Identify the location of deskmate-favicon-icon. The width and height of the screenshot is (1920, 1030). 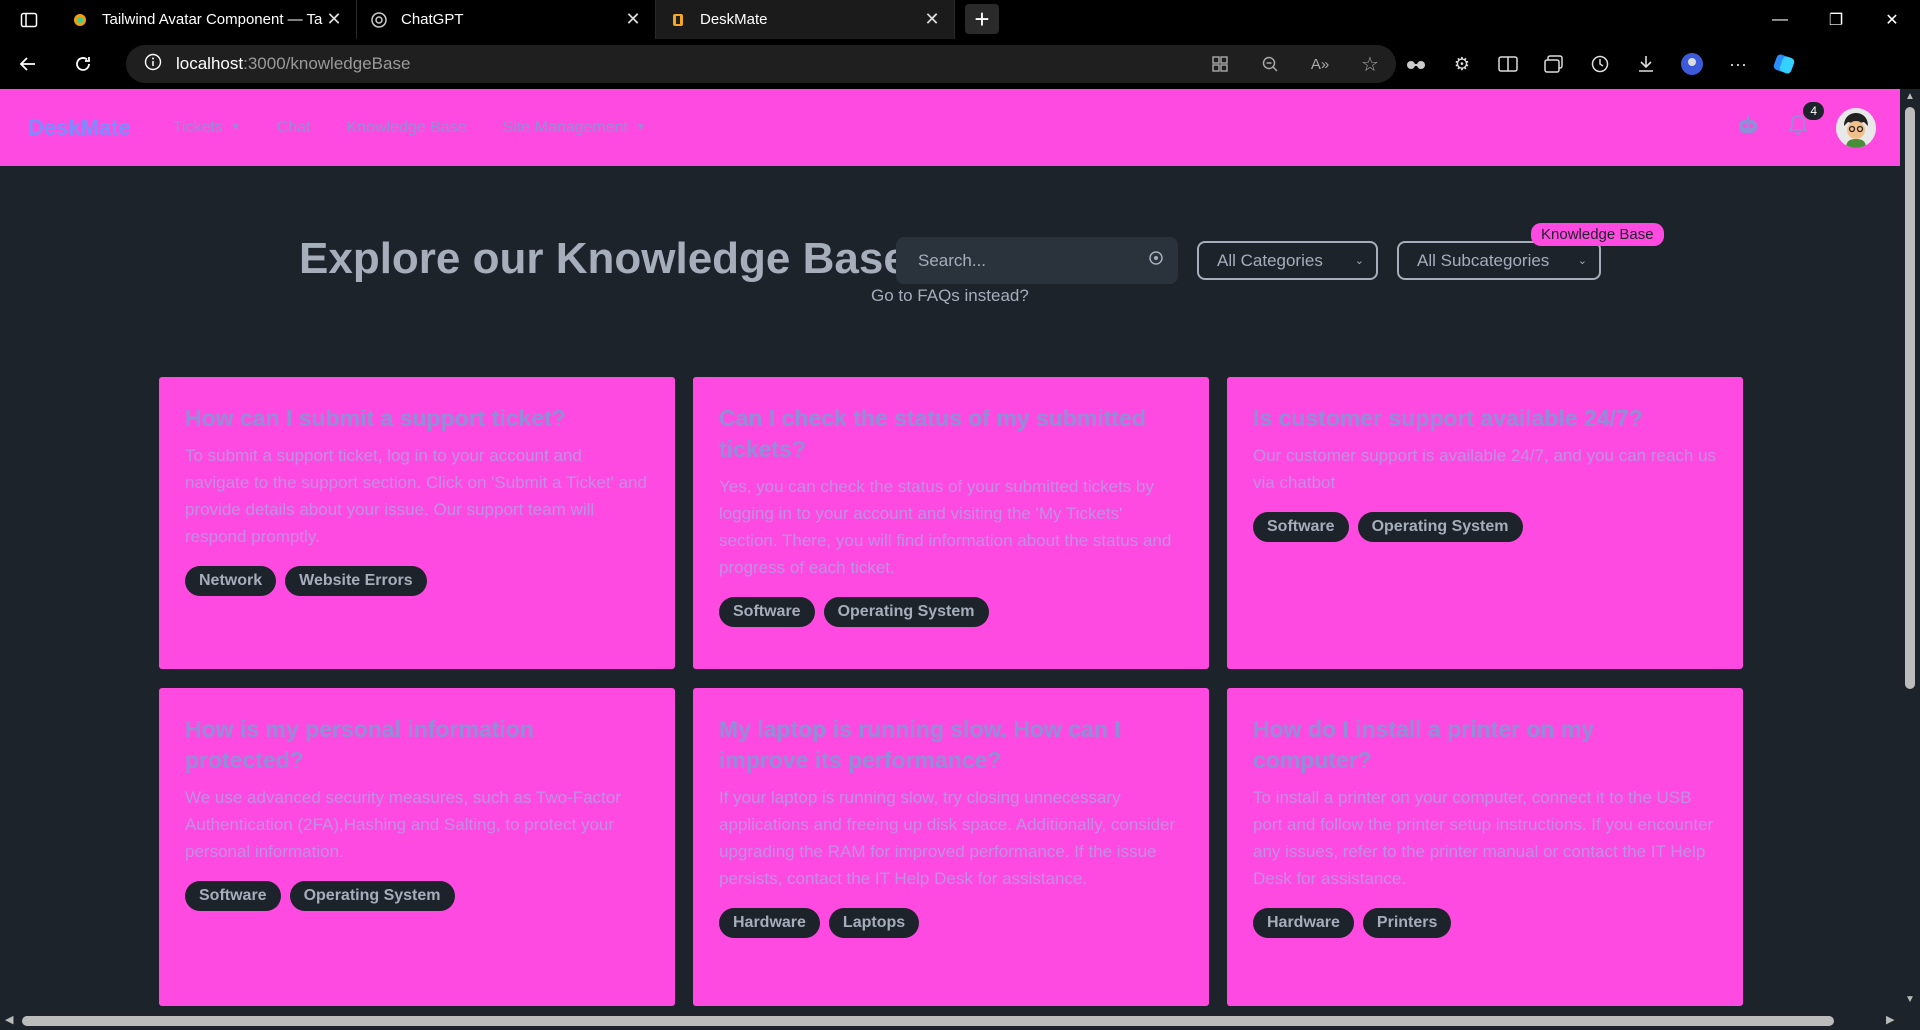
(678, 20).